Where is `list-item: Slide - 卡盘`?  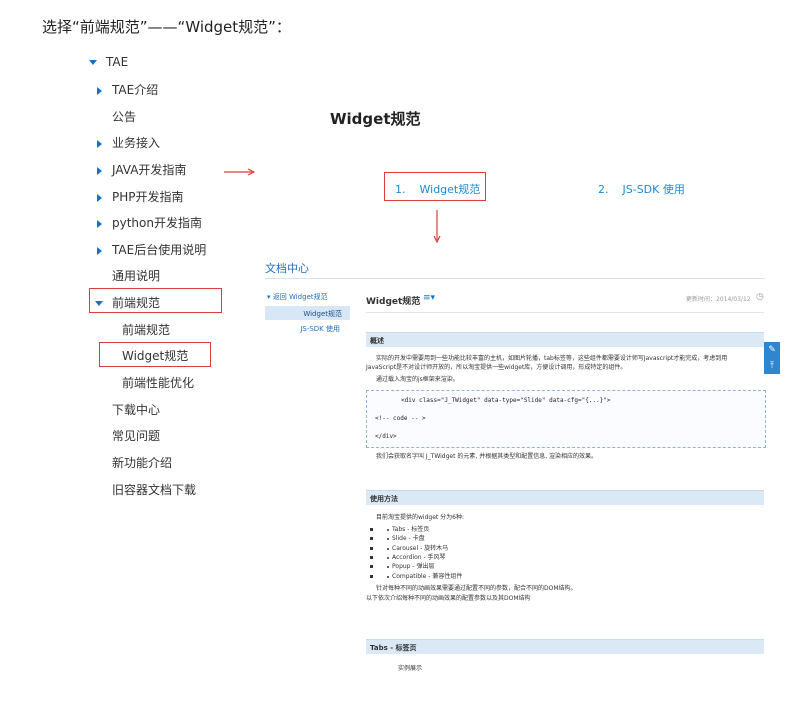 list-item: Slide - 卡盘 is located at coordinates (397, 537).